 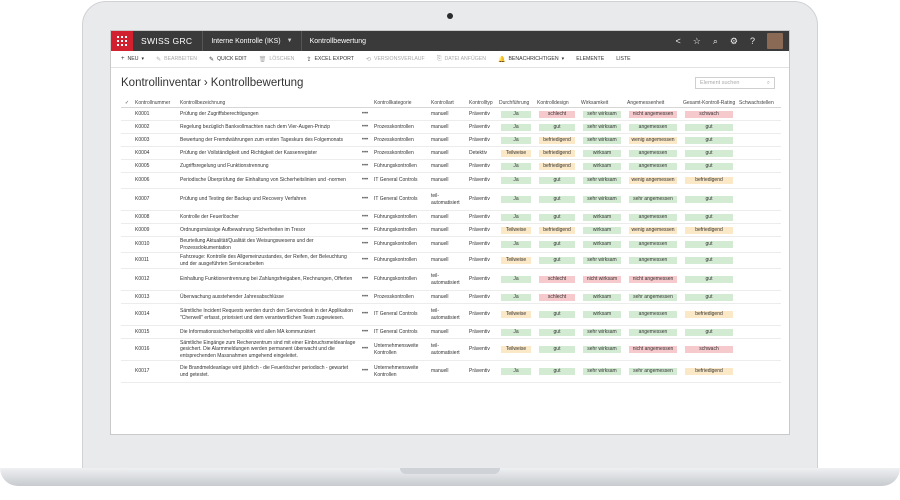 What do you see at coordinates (122, 41) in the screenshot?
I see `app-launcher-icon` at bounding box center [122, 41].